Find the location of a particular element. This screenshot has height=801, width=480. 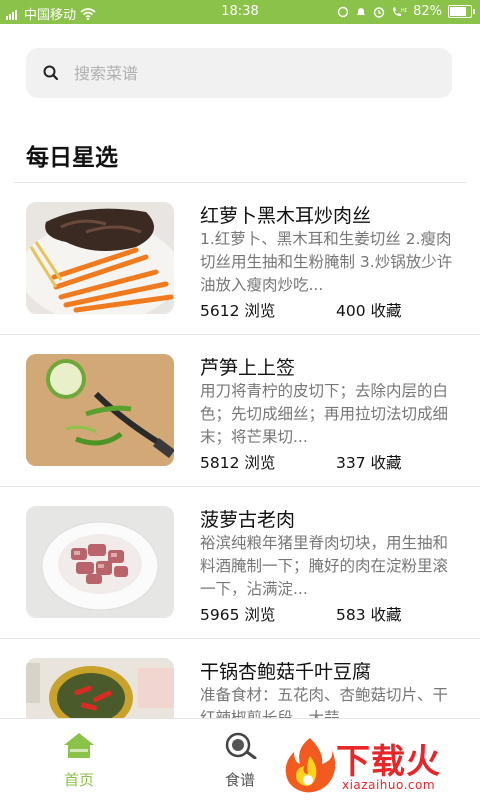

recipe-title: 干锅杏鲍菇千叶豆腐 is located at coordinates (286, 672).